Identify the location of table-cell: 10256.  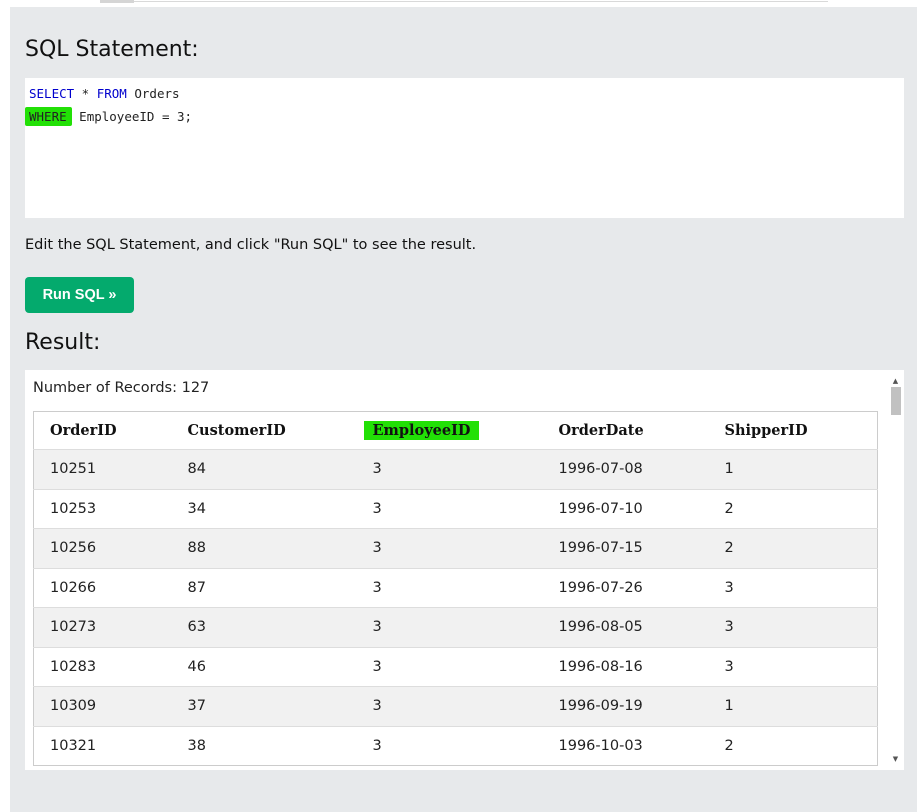
(102, 548).